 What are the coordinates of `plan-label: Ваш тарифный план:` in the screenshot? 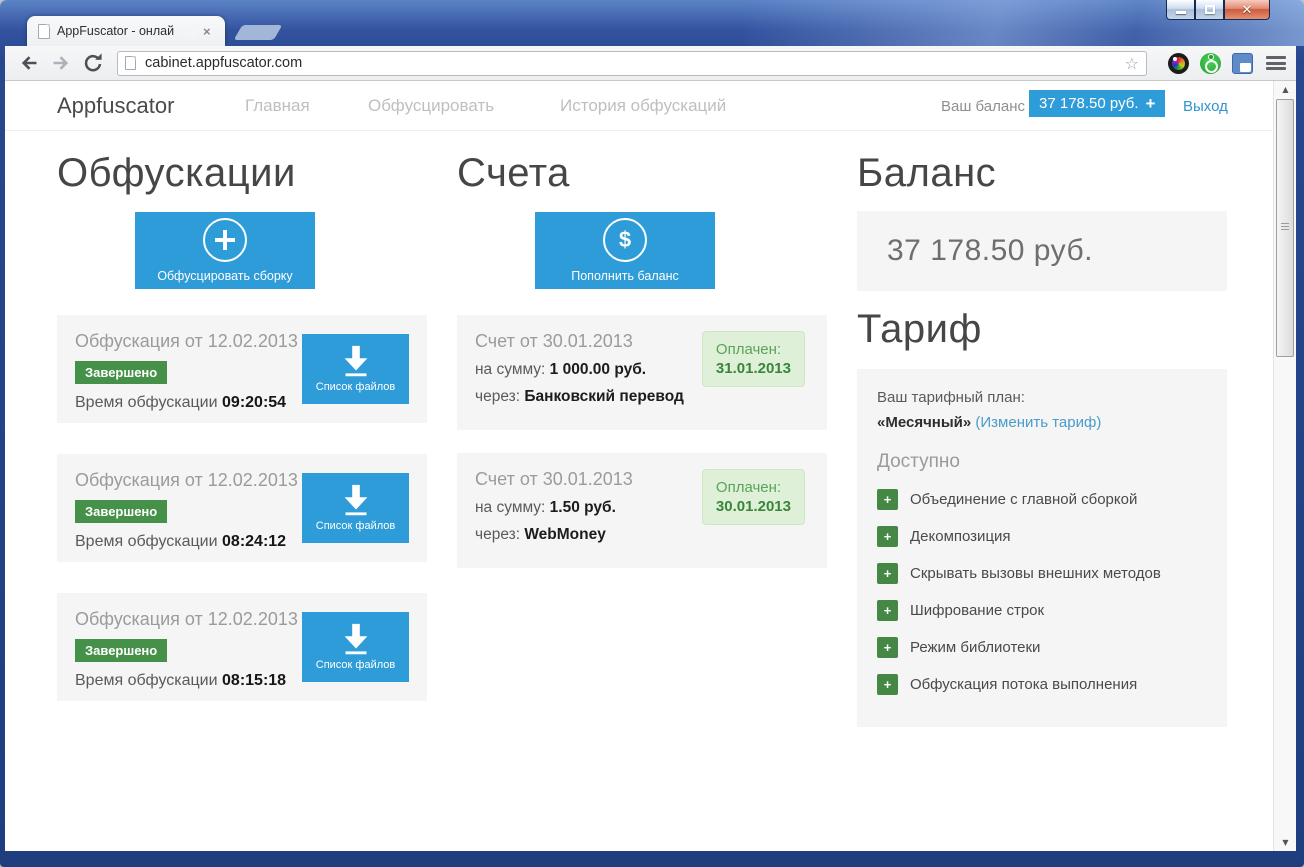 It's located at (951, 397).